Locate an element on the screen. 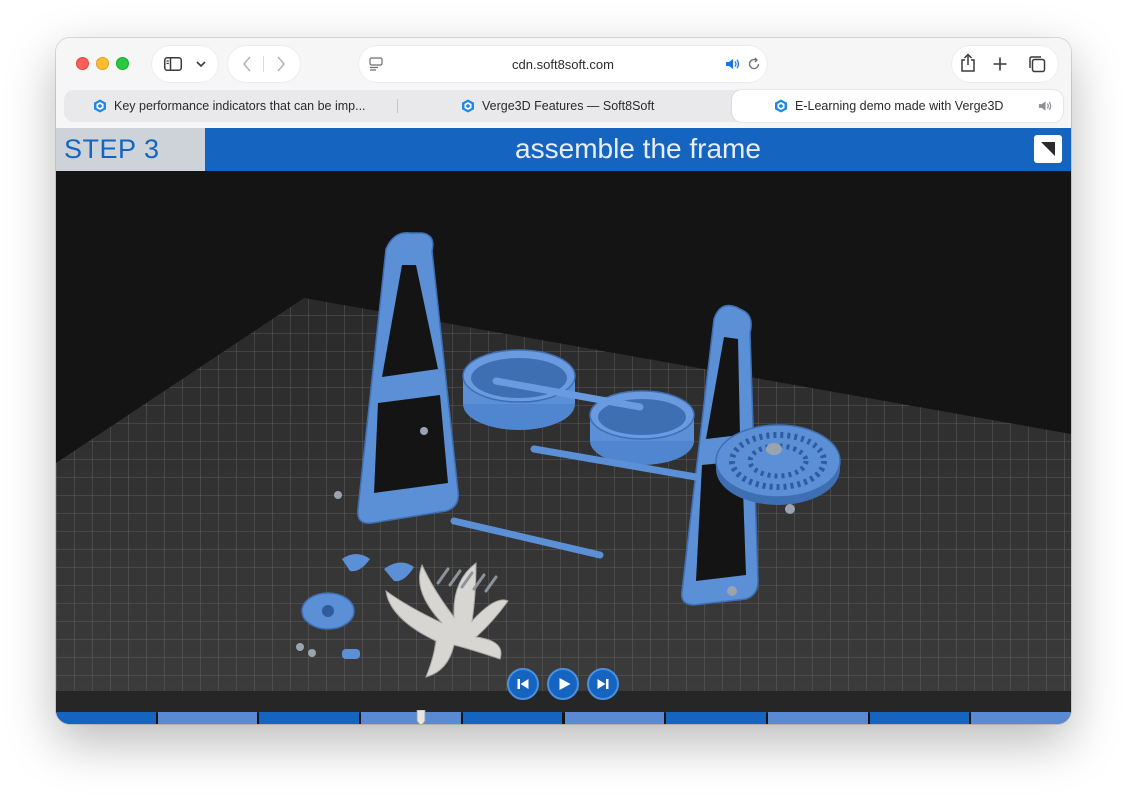 The height and width of the screenshot is (799, 1127). playback-controls is located at coordinates (564, 684).